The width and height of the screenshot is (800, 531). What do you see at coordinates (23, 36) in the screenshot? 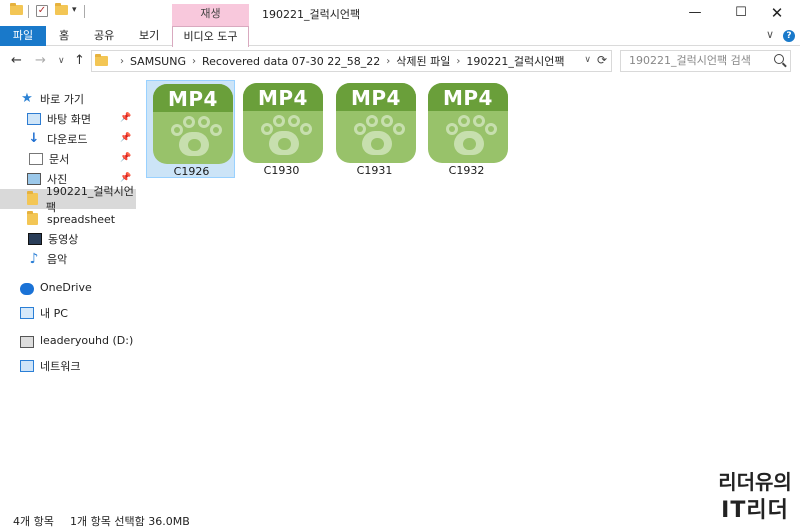
I see `tab-file: 파일` at bounding box center [23, 36].